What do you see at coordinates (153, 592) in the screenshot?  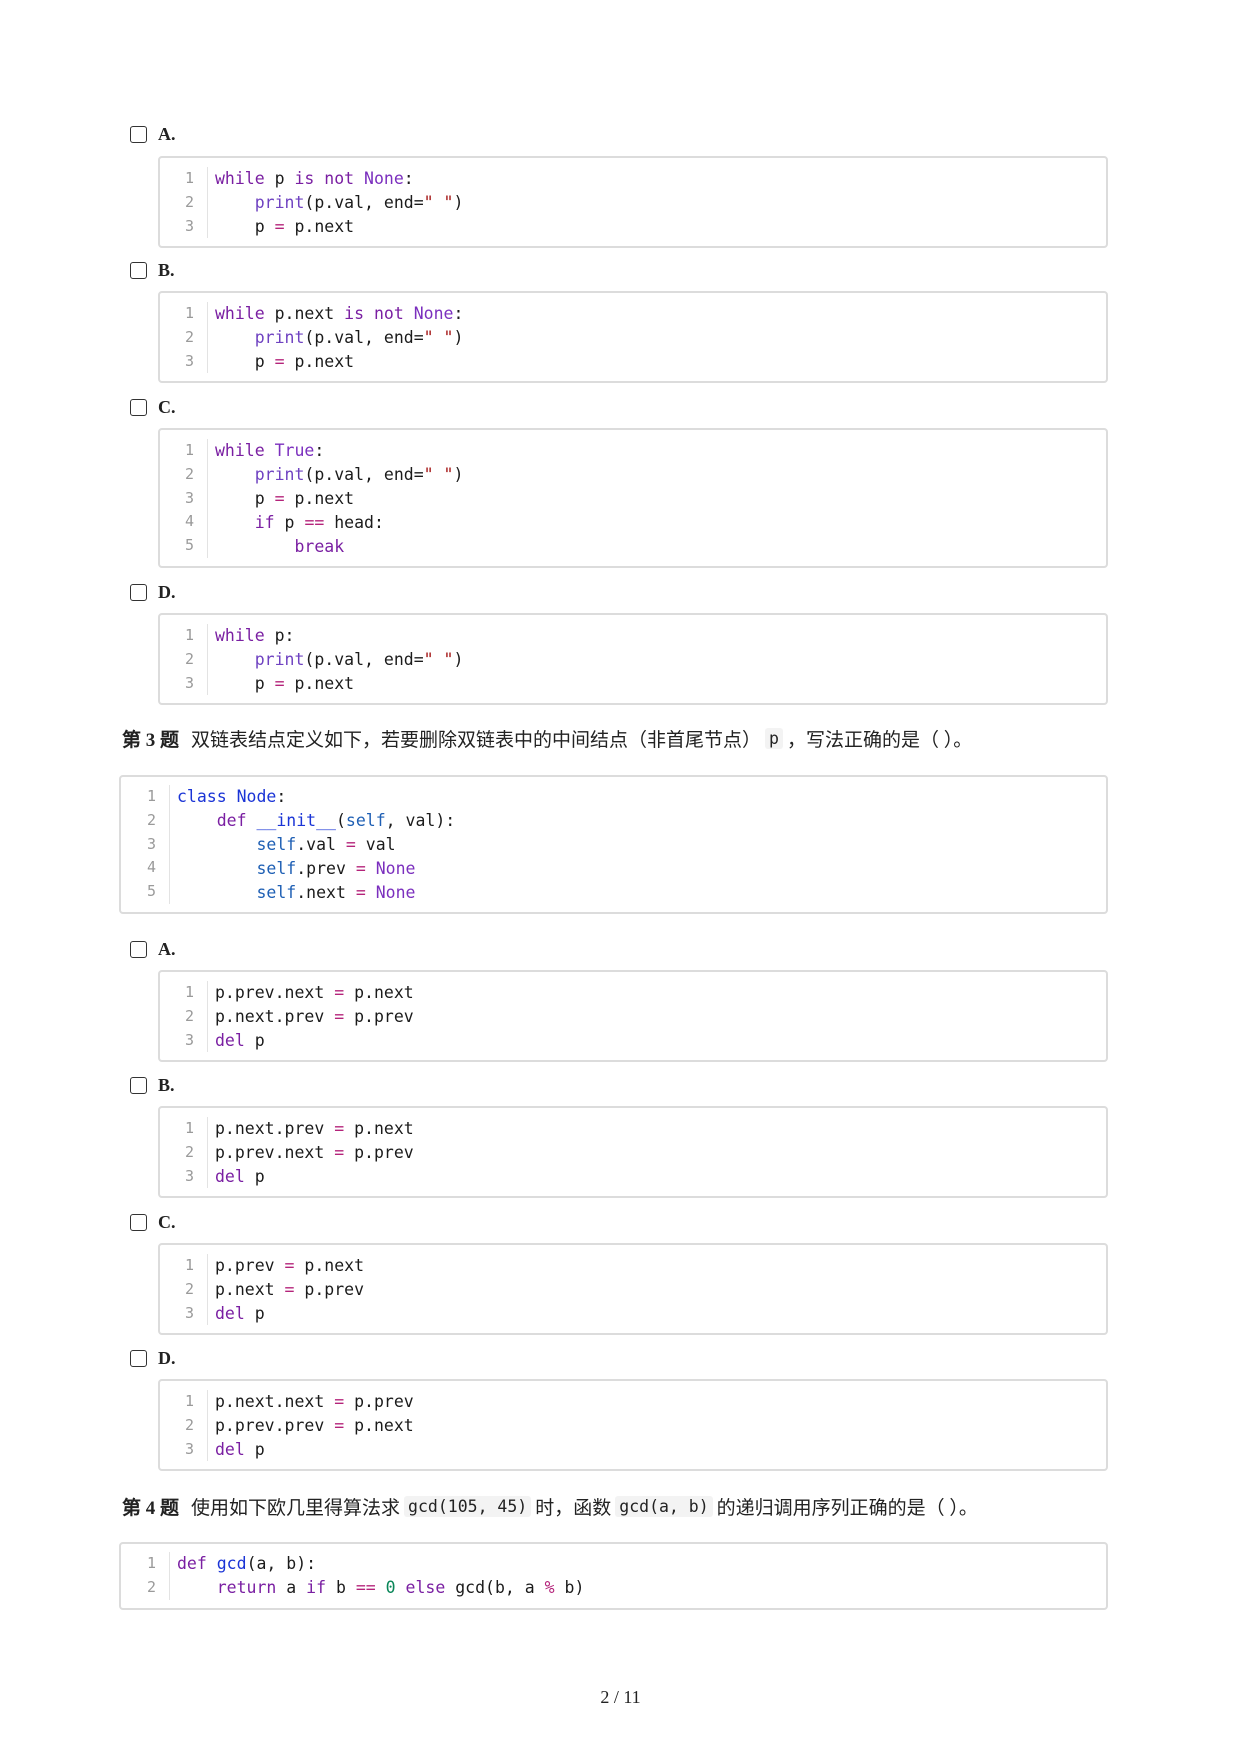 I see `q2-option-d: D.` at bounding box center [153, 592].